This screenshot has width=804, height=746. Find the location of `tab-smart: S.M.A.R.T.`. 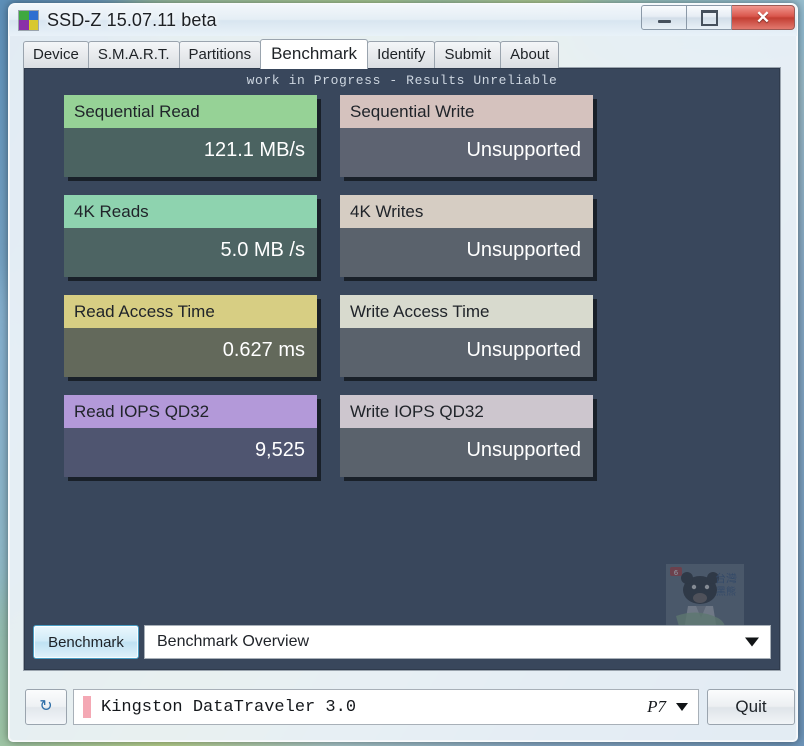

tab-smart: S.M.A.R.T. is located at coordinates (133, 54).